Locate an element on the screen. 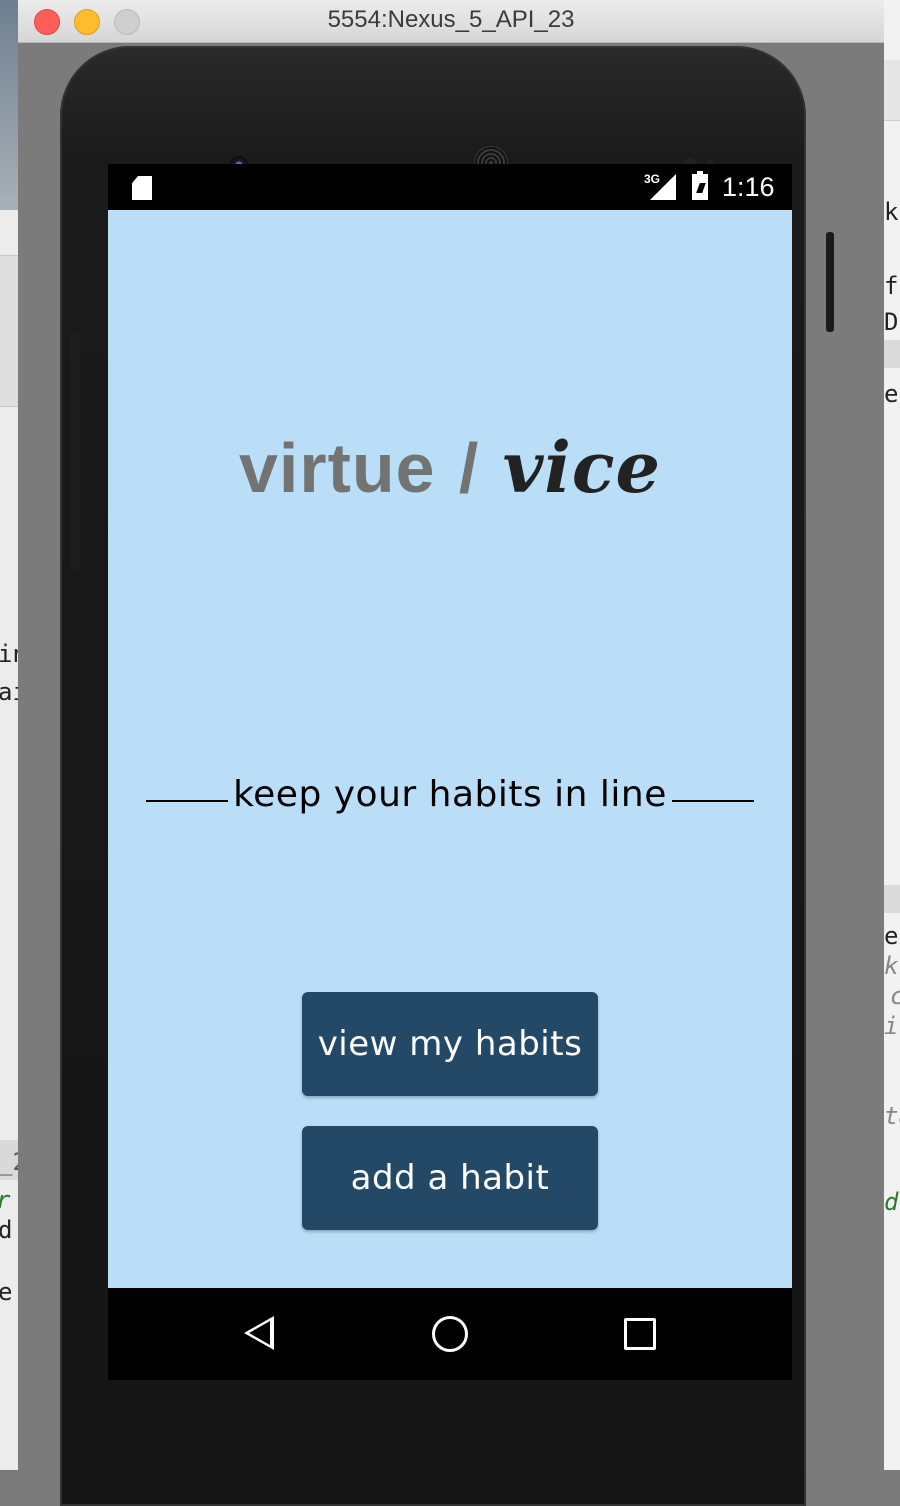 This screenshot has height=1506, width=900. window-title: 5554:Nexus_5_API_23 is located at coordinates (451, 19).